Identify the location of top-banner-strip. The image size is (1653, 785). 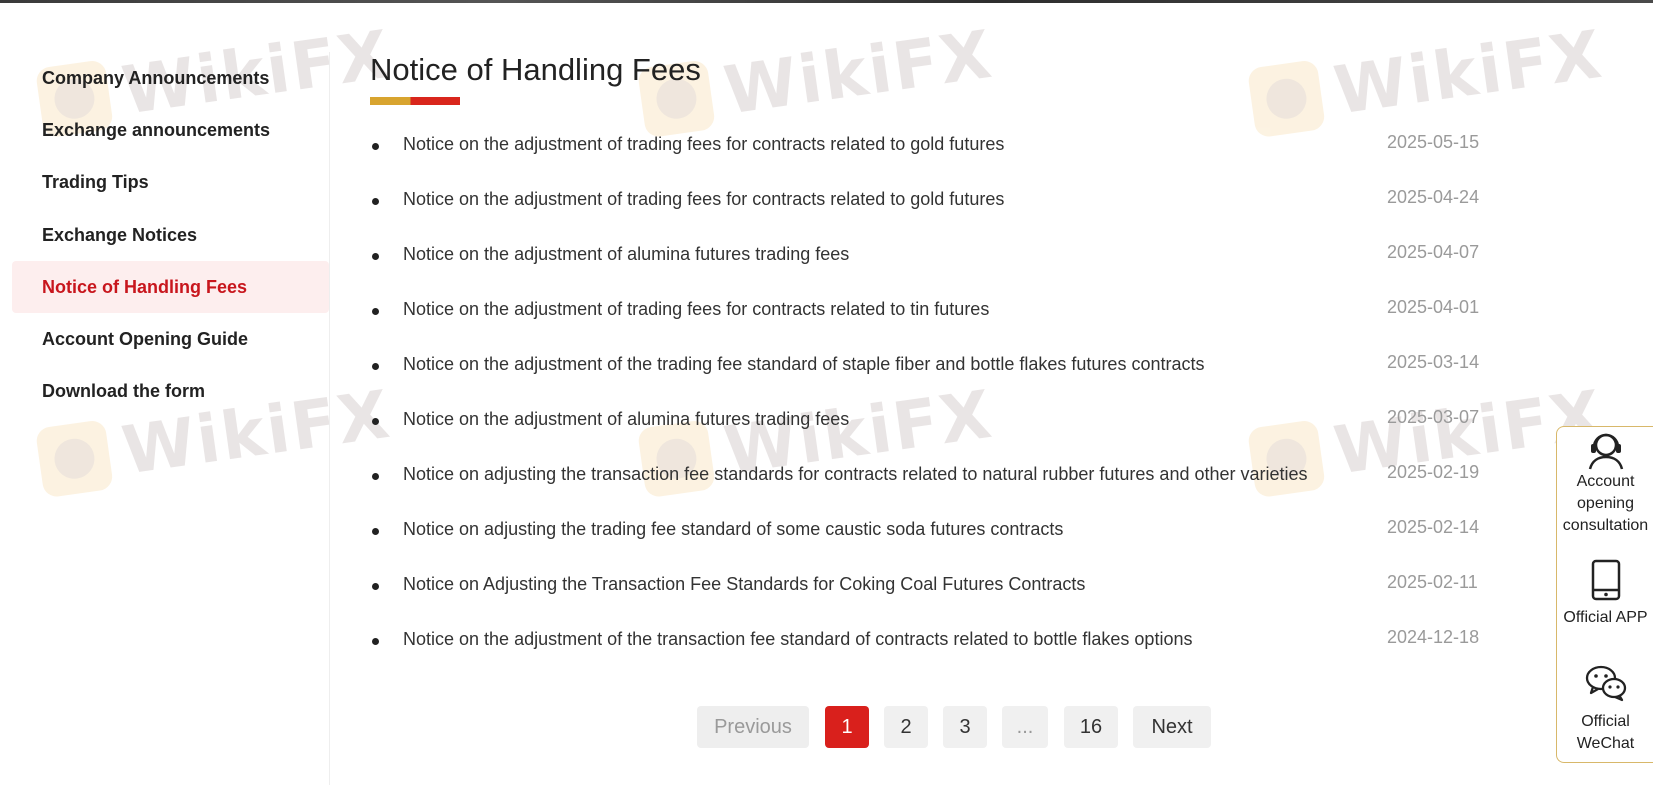
(826, 1).